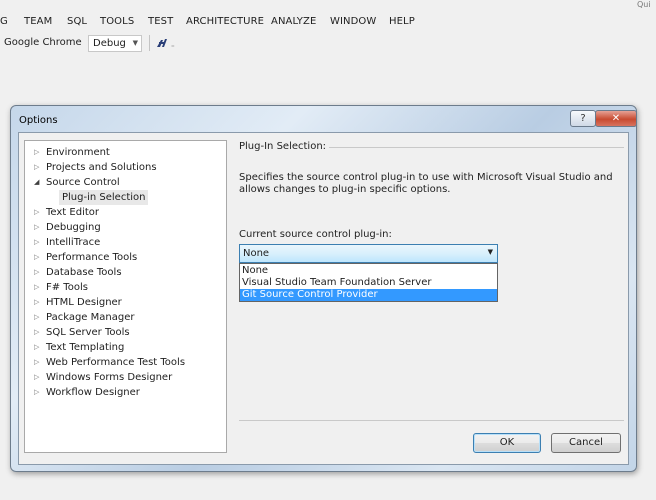  I want to click on tree-item-label: Debugging, so click(73, 227).